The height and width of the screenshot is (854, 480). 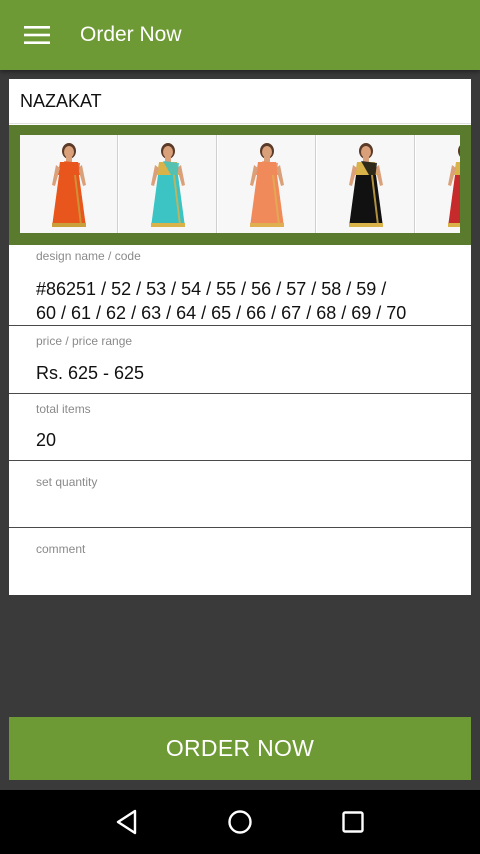 I want to click on set-quantity-label: set quantity, so click(x=67, y=482).